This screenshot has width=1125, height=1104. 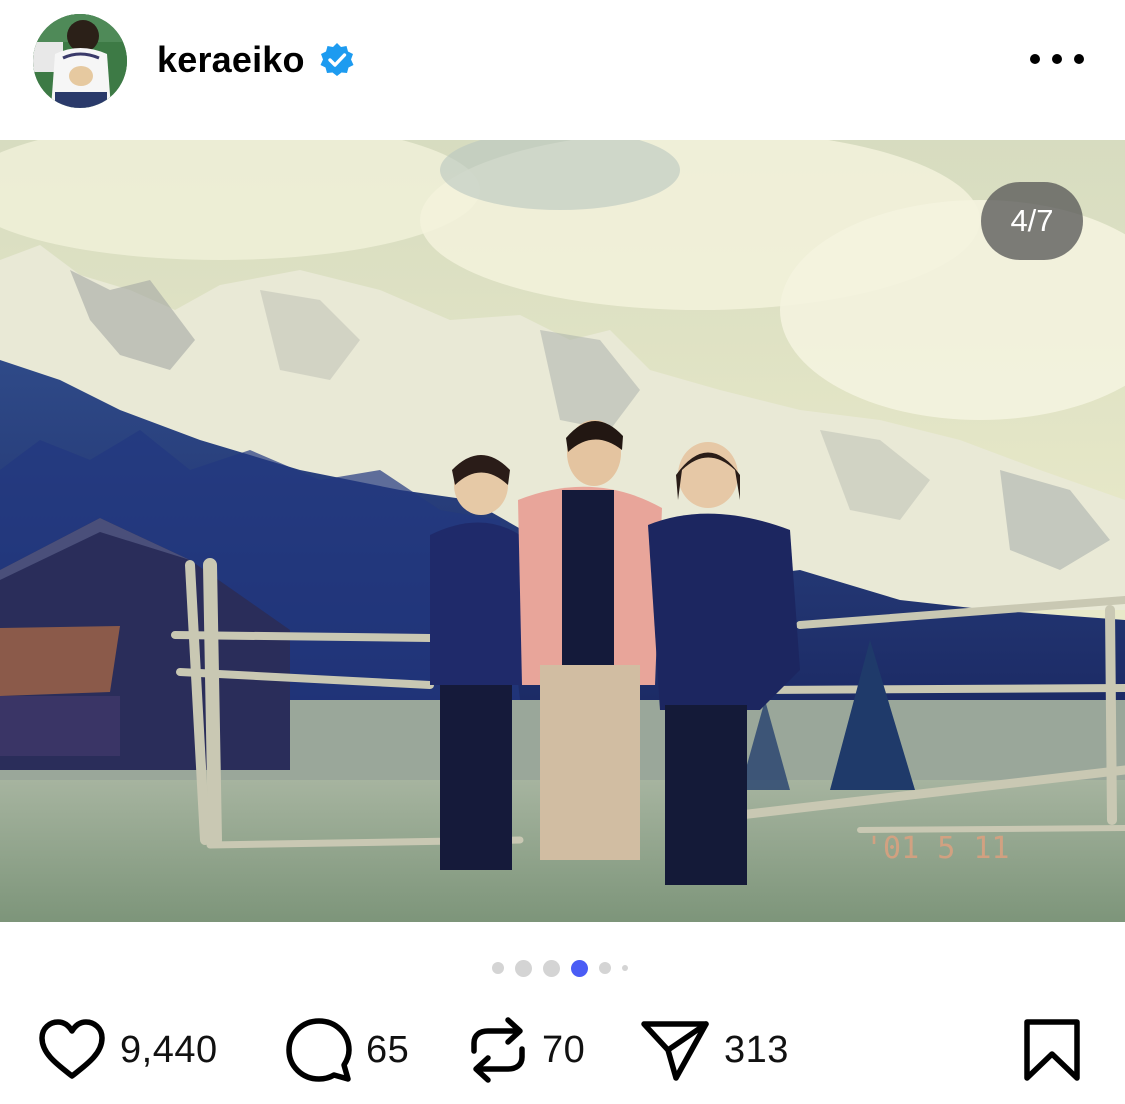 What do you see at coordinates (169, 1049) in the screenshot?
I see `like-count: 9,440` at bounding box center [169, 1049].